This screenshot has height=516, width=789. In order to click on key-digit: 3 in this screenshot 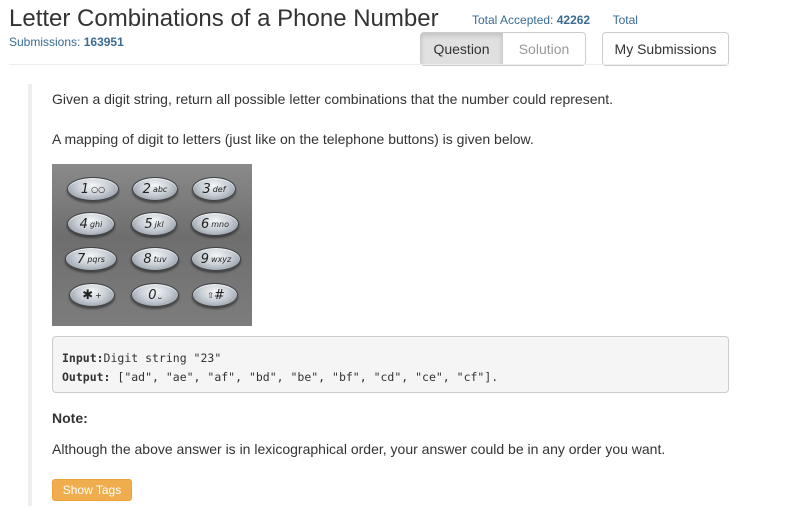, I will do `click(206, 189)`.